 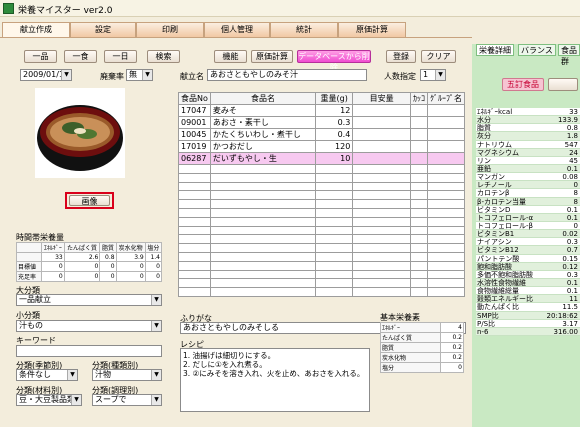 What do you see at coordinates (82, 257) in the screenshot?
I see `period-value: 2.6` at bounding box center [82, 257].